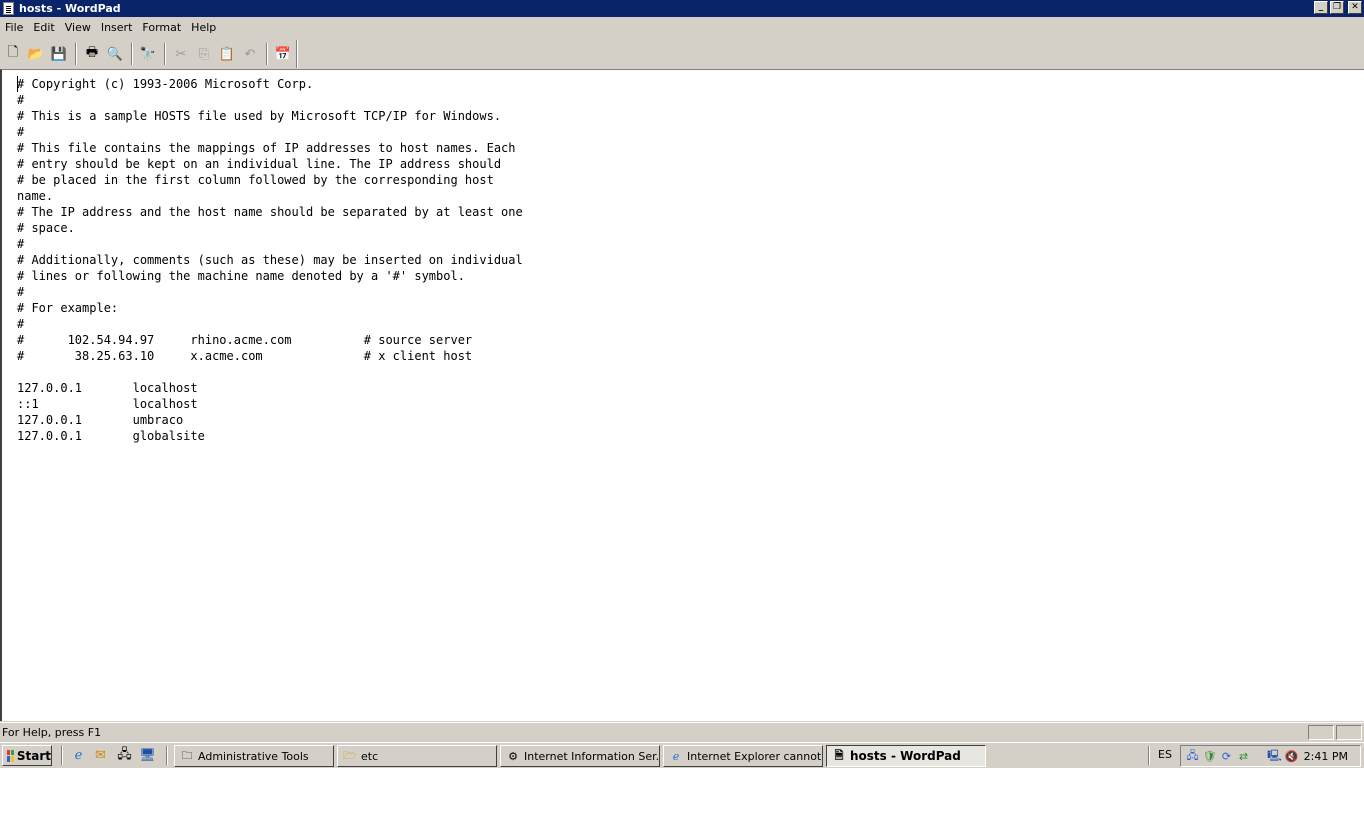  Describe the element at coordinates (33, 755) in the screenshot. I see `start-label: Start` at that location.